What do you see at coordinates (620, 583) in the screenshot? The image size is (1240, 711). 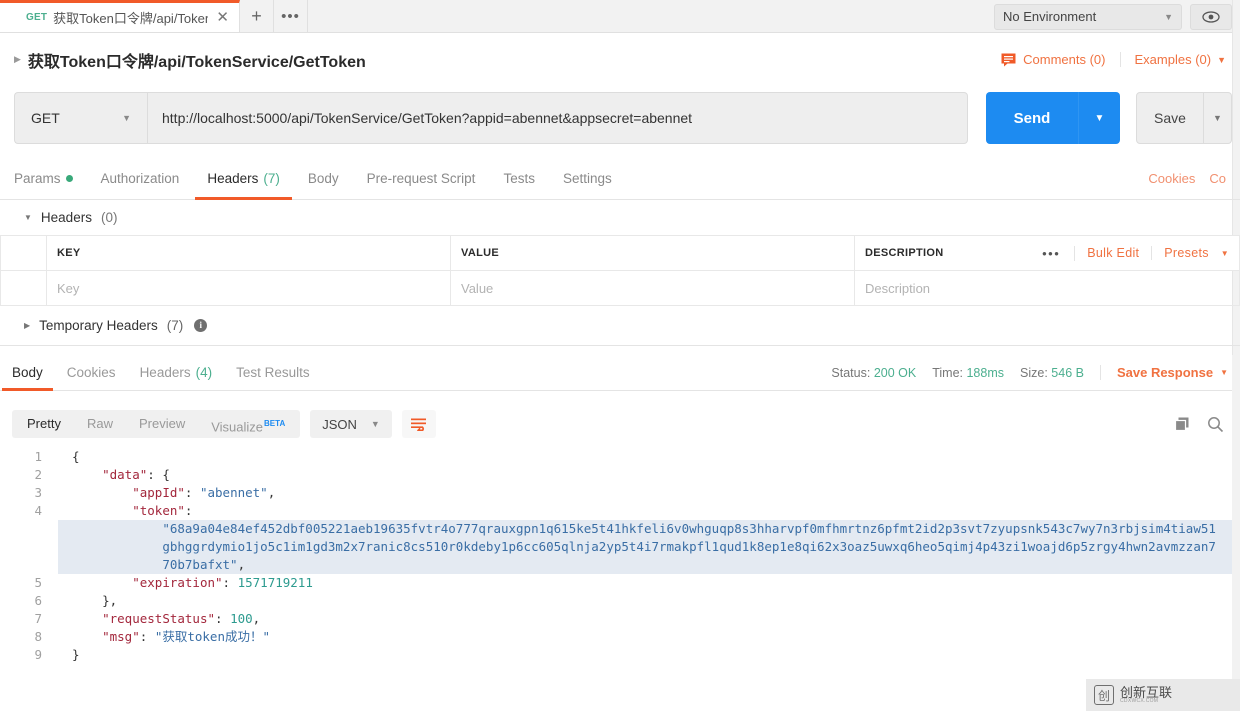 I see `code-line: 5 "expiration": 1571719211` at bounding box center [620, 583].